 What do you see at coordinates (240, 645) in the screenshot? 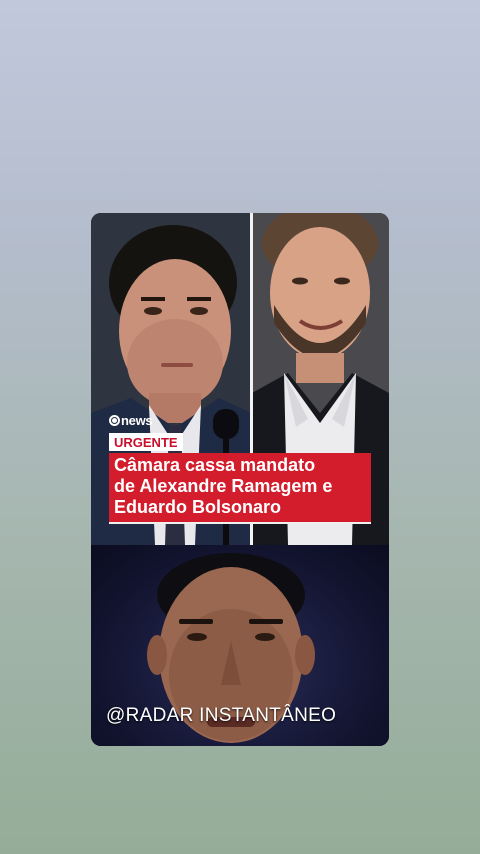
I see `presenter-video: @RADAR INSTANTÂNEO` at bounding box center [240, 645].